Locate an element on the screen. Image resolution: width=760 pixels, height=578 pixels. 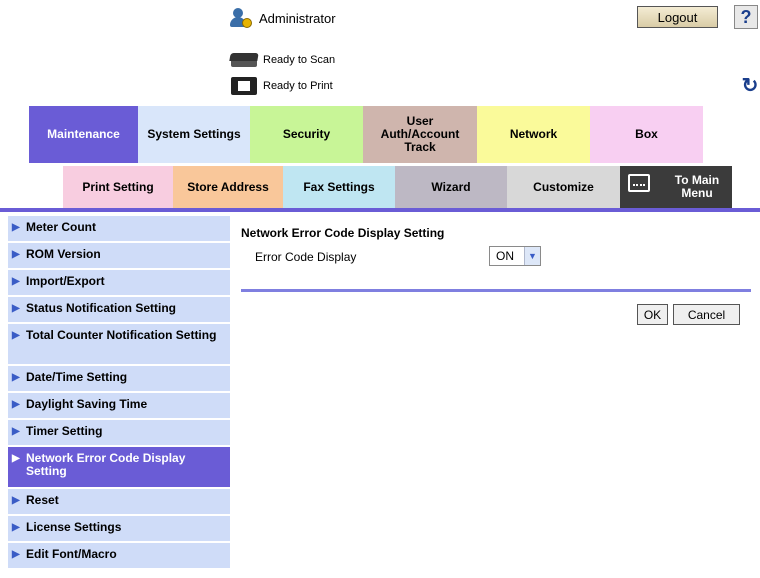
scan-status-text: Ready to Scan is located at coordinates (299, 60).